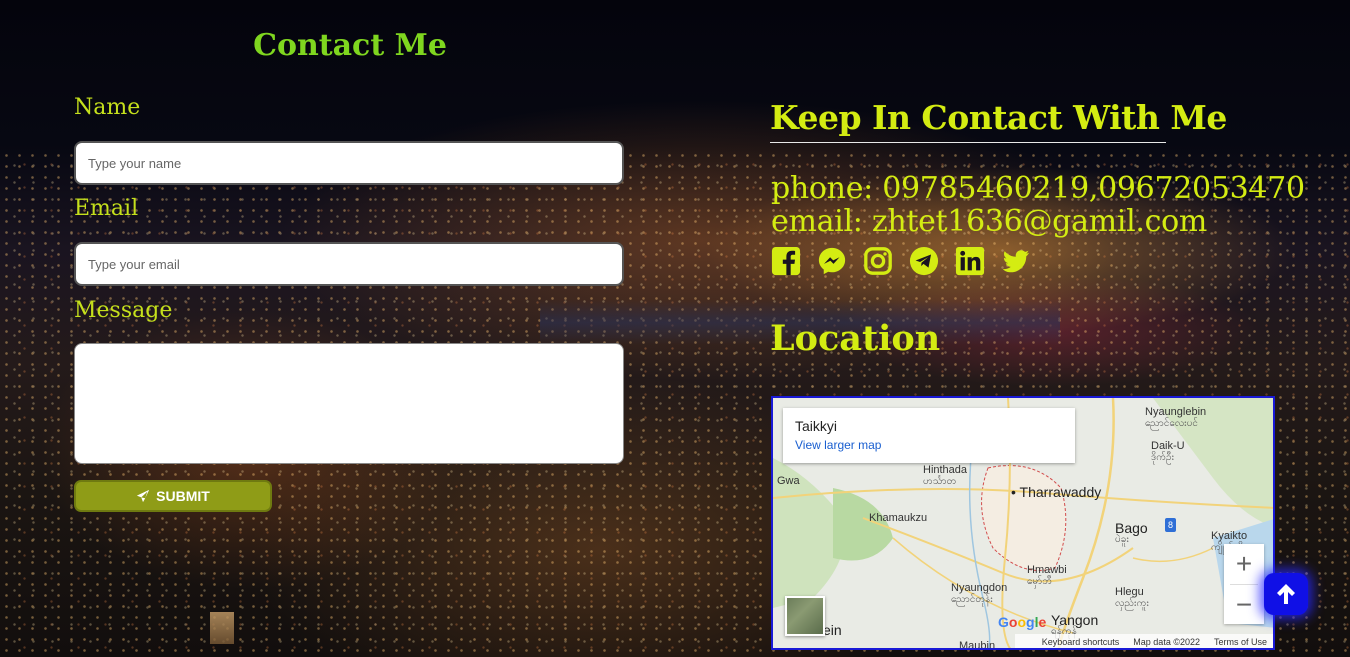  Describe the element at coordinates (349, 264) in the screenshot. I see `email-input` at that location.